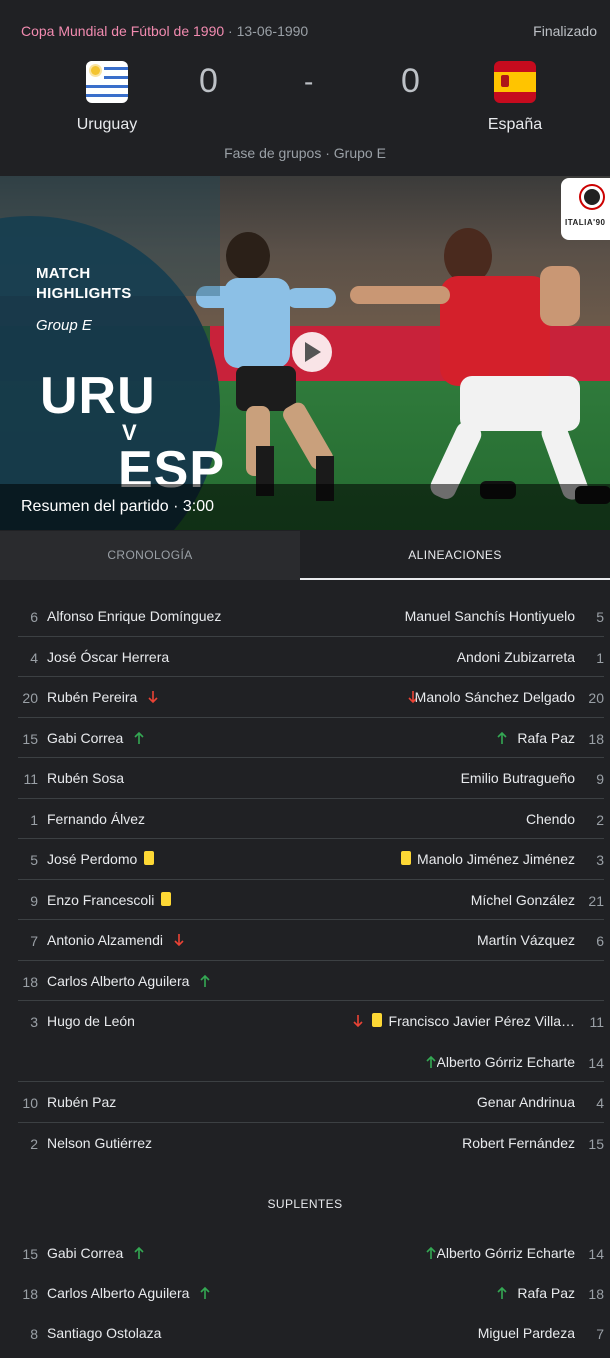 The image size is (610, 1358). What do you see at coordinates (34, 657) in the screenshot?
I see `home-player-number: 4` at bounding box center [34, 657].